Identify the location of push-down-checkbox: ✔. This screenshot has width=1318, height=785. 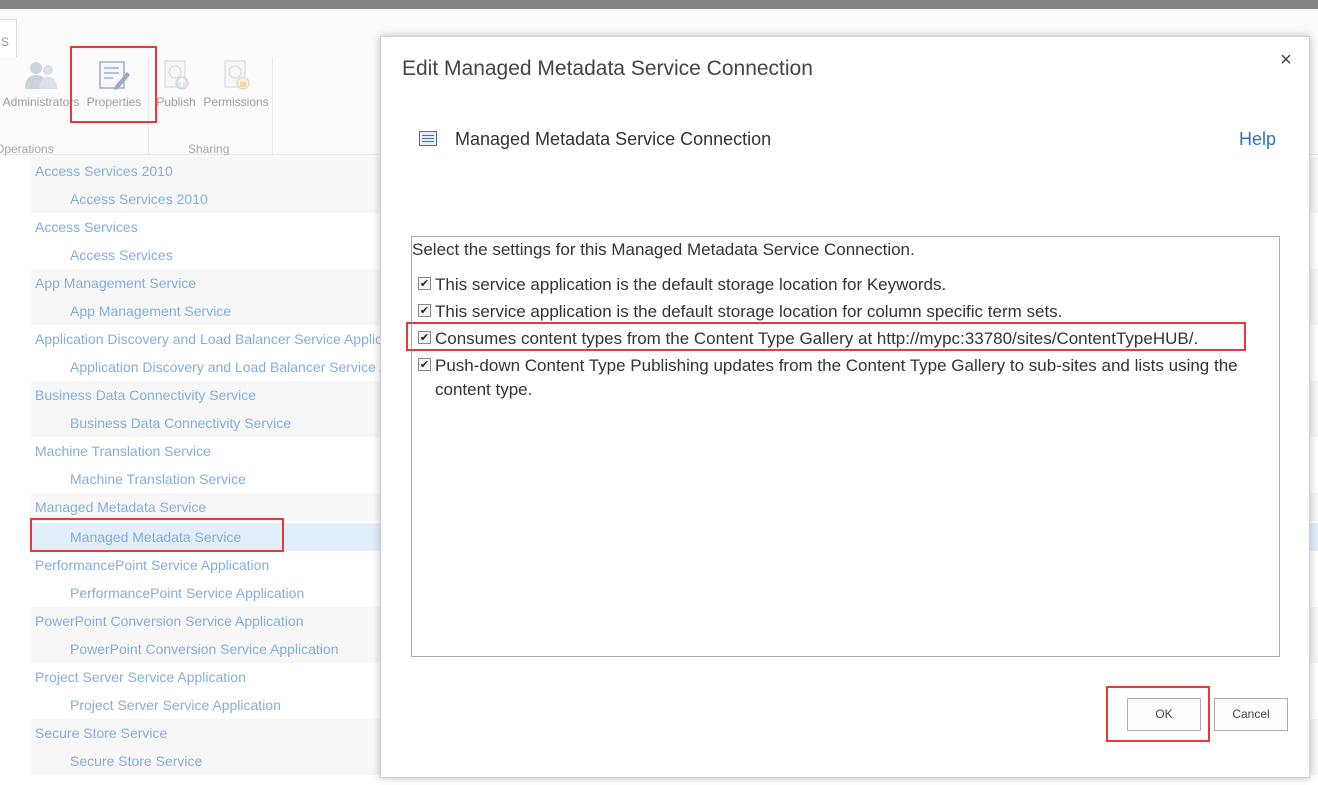
(424, 364).